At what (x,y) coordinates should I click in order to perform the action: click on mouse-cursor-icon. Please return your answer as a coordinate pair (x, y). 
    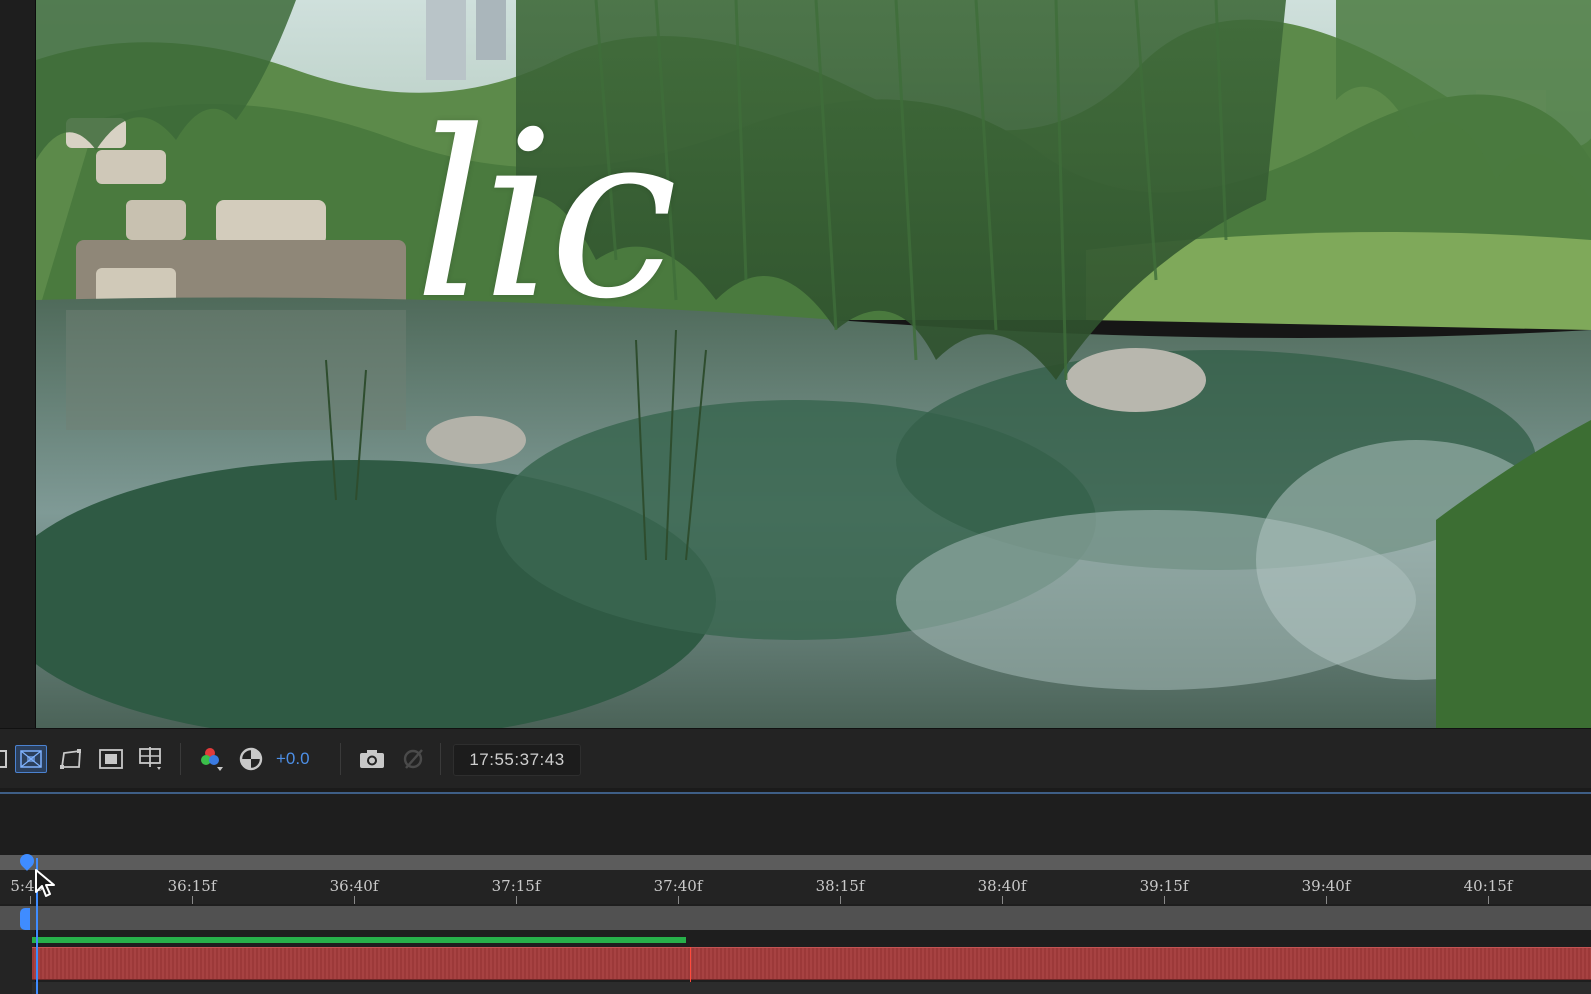
    Looking at the image, I should click on (46, 886).